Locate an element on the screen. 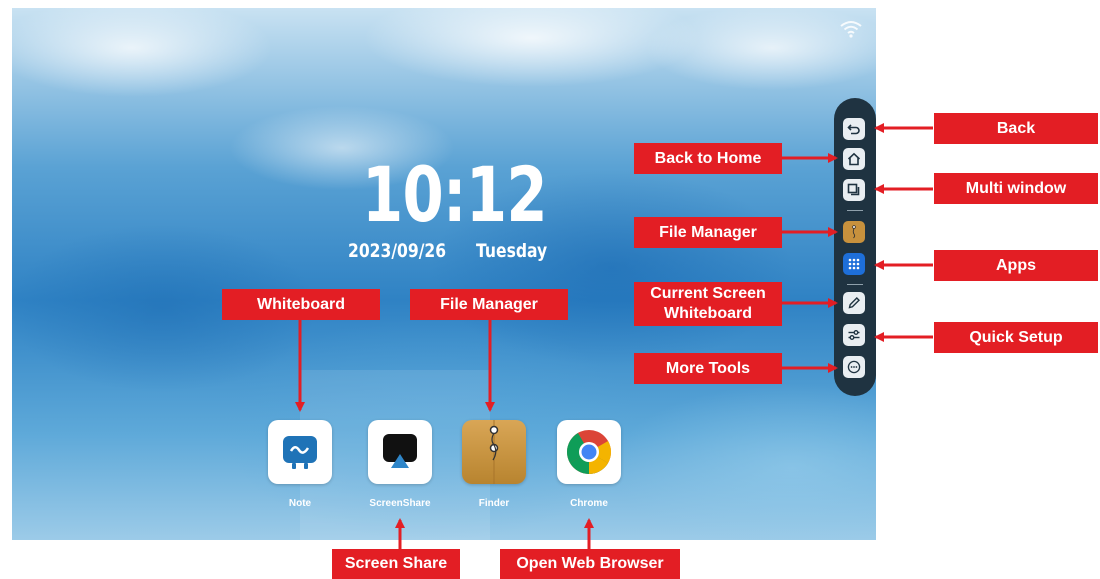 Image resolution: width=1100 pixels, height=579 pixels. callout-back-to-home: Back to Home is located at coordinates (708, 158).